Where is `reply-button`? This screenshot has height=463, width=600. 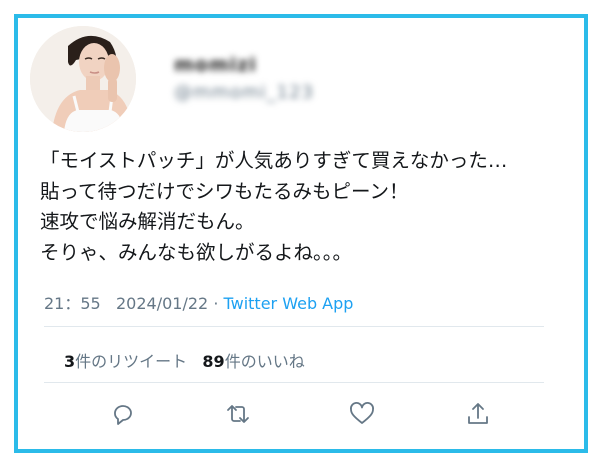 reply-button is located at coordinates (122, 414).